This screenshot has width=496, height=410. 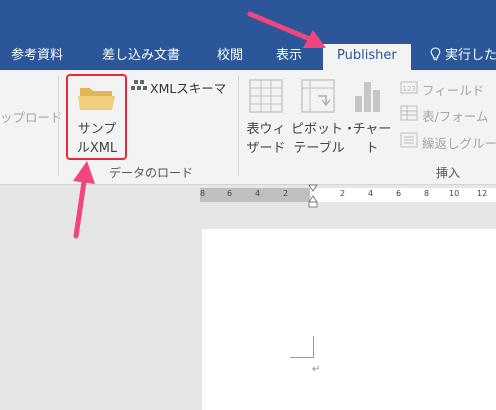 I want to click on ruler-number: 10, so click(x=454, y=193).